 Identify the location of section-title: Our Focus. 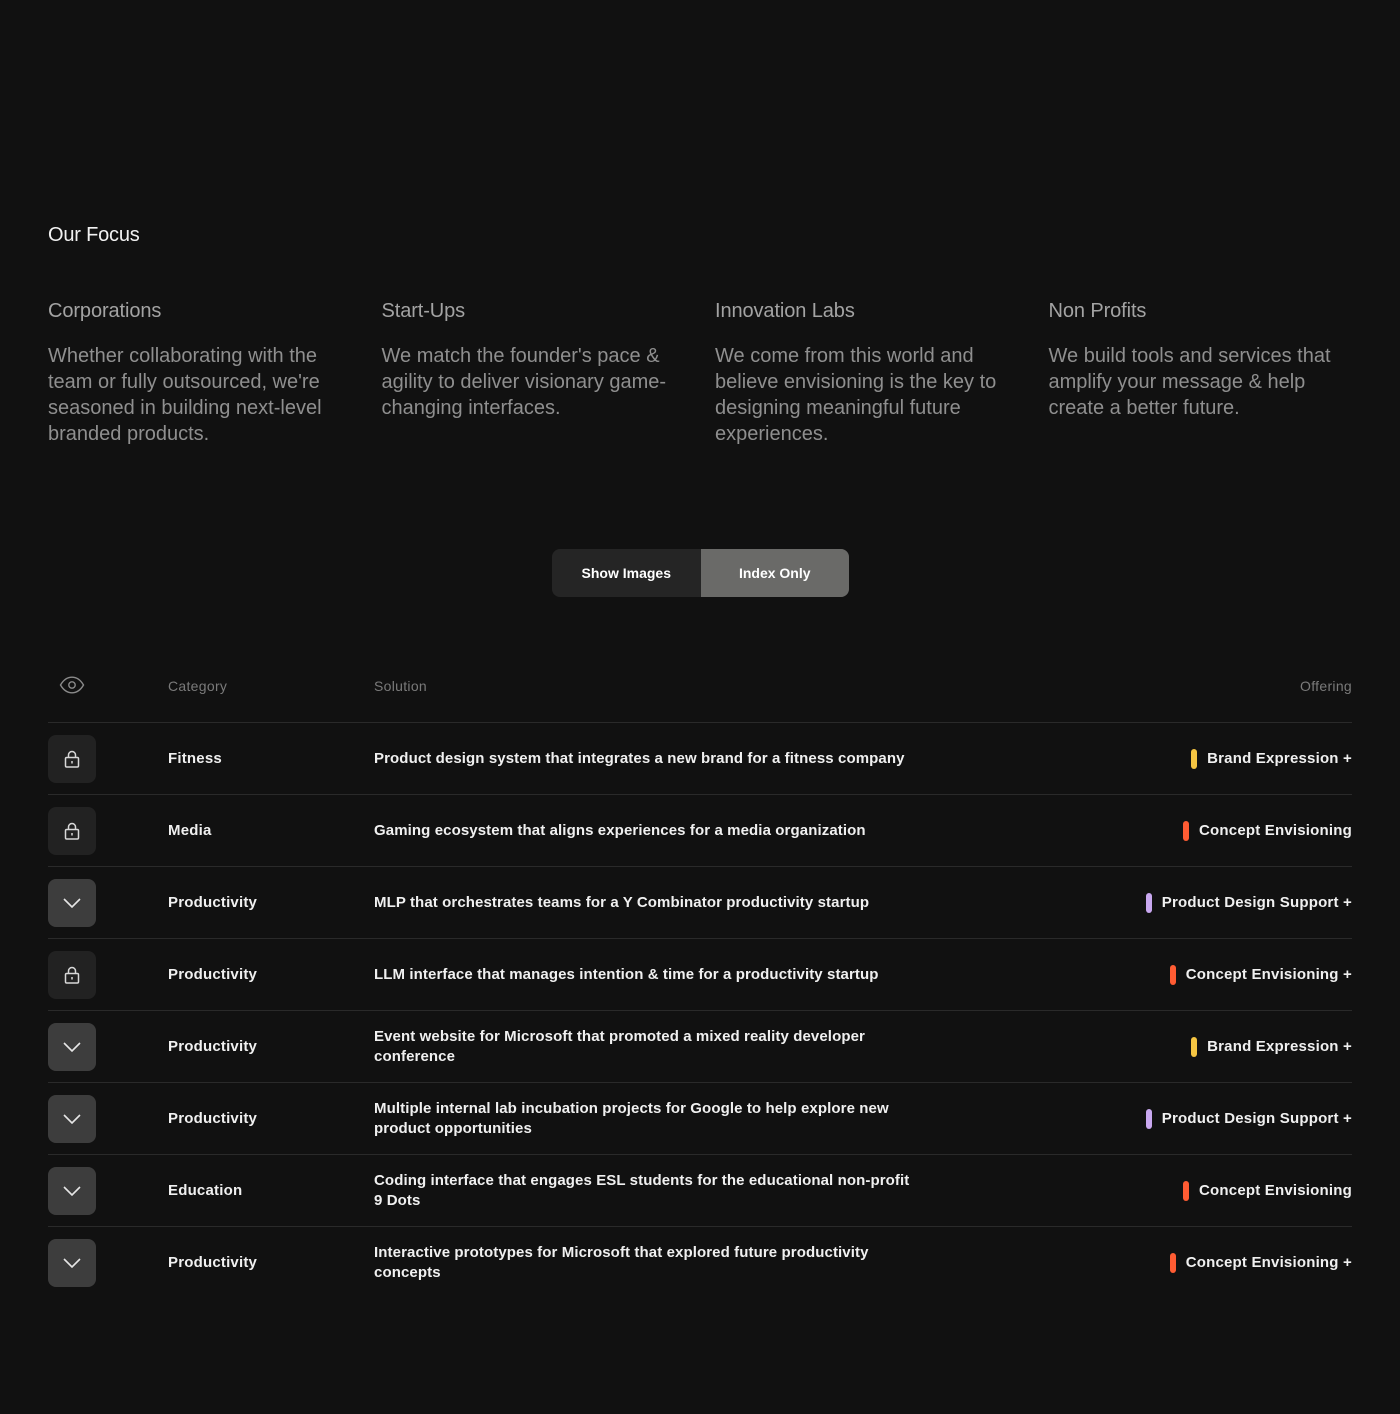
(94, 235).